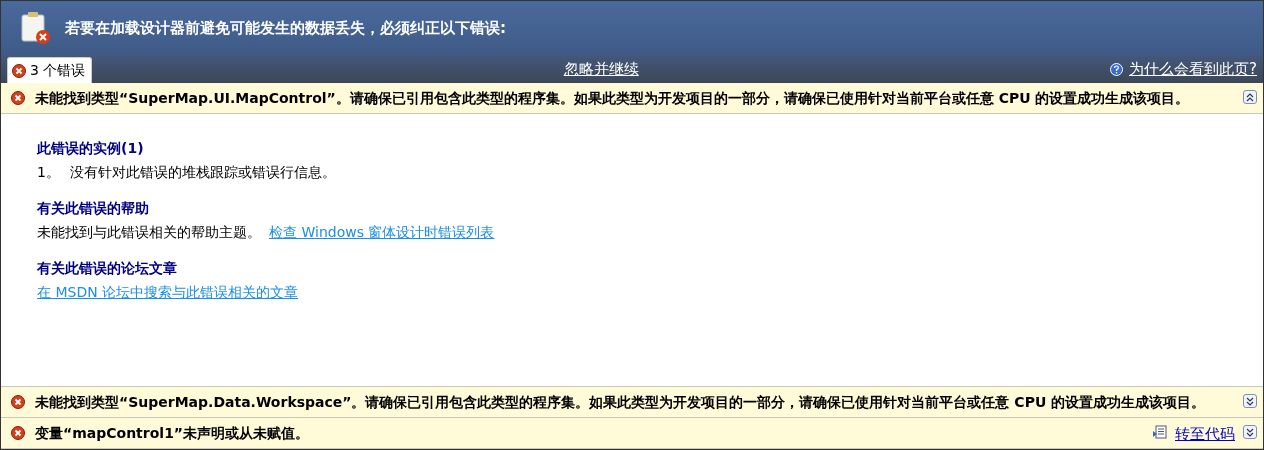 The height and width of the screenshot is (450, 1264). What do you see at coordinates (173, 433) in the screenshot?
I see `error-message: 变量“mapControl1”未声明或从未赋值。` at bounding box center [173, 433].